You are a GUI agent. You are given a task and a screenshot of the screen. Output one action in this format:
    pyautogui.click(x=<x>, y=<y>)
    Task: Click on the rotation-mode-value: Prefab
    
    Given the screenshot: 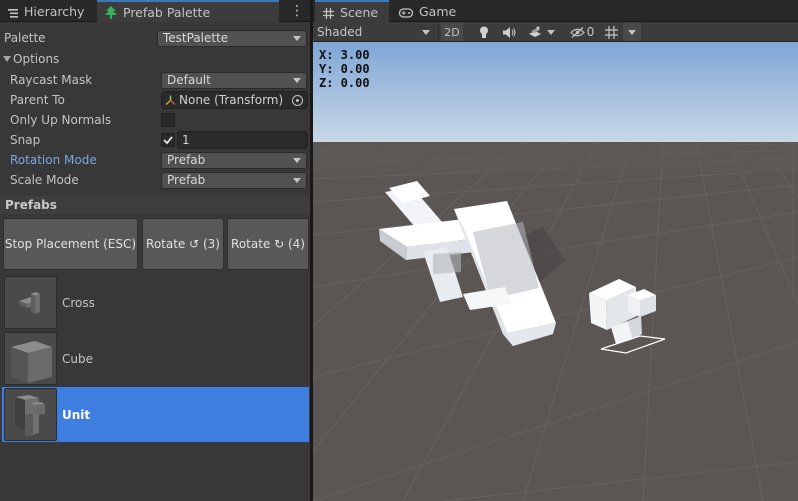 What is the action you would take?
    pyautogui.click(x=186, y=160)
    